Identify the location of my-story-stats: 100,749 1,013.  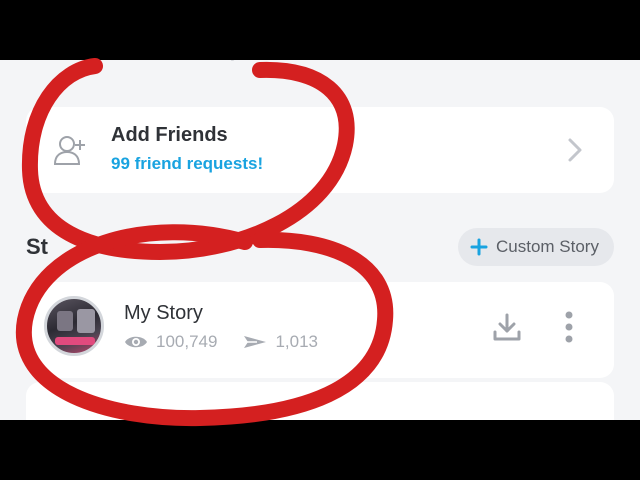
(234, 342).